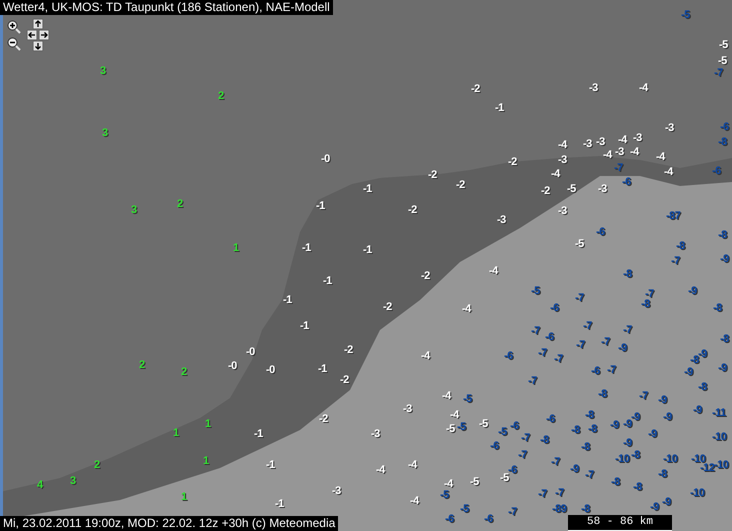 The height and width of the screenshot is (531, 732). What do you see at coordinates (14, 27) in the screenshot?
I see `zoom-in-icon` at bounding box center [14, 27].